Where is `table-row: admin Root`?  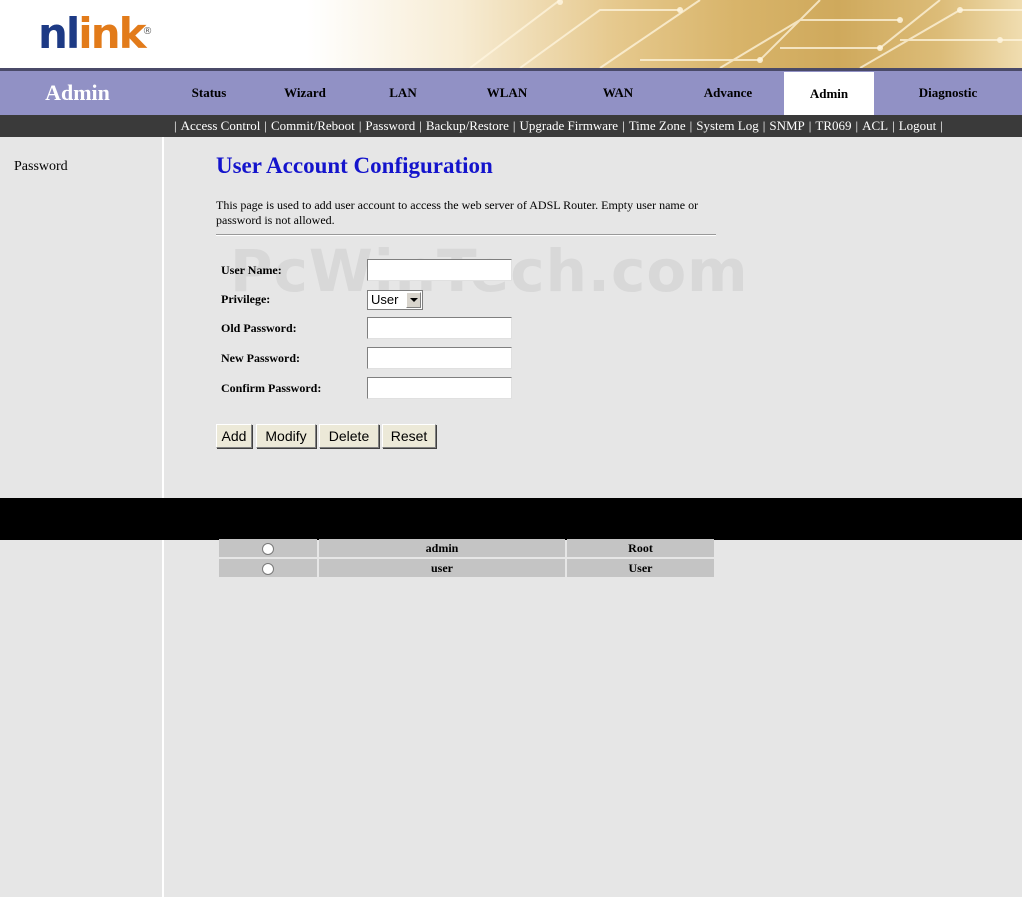
table-row: admin Root is located at coordinates (466, 548).